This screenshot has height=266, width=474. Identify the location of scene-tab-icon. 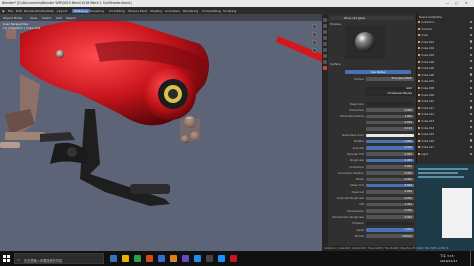
(325, 38).